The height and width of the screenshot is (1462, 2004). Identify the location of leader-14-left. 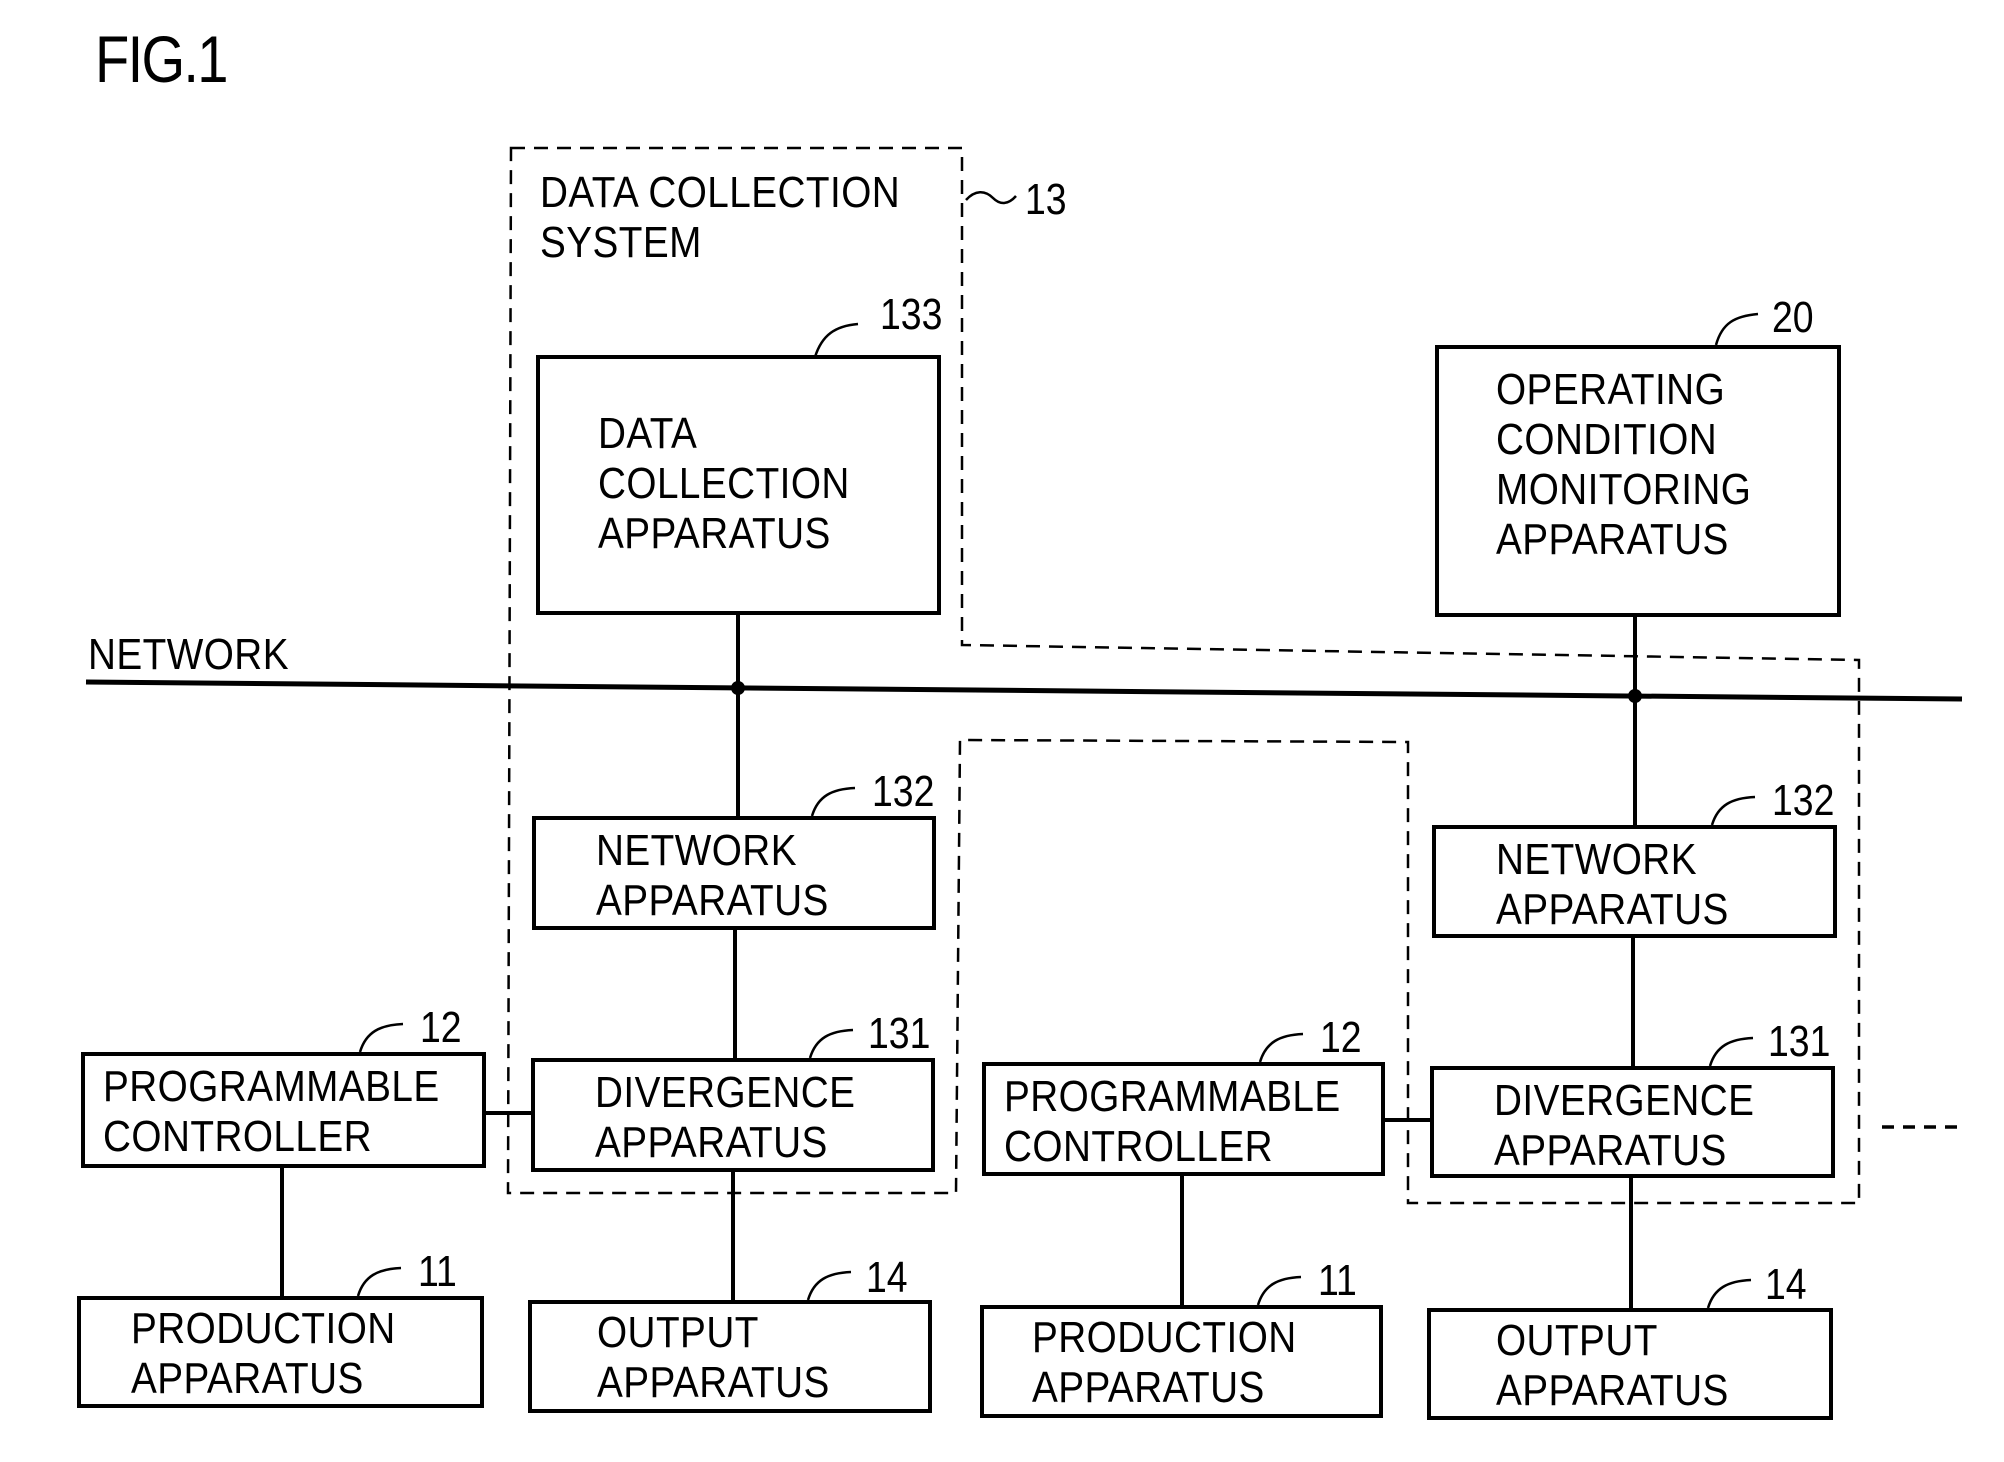
(829, 1285).